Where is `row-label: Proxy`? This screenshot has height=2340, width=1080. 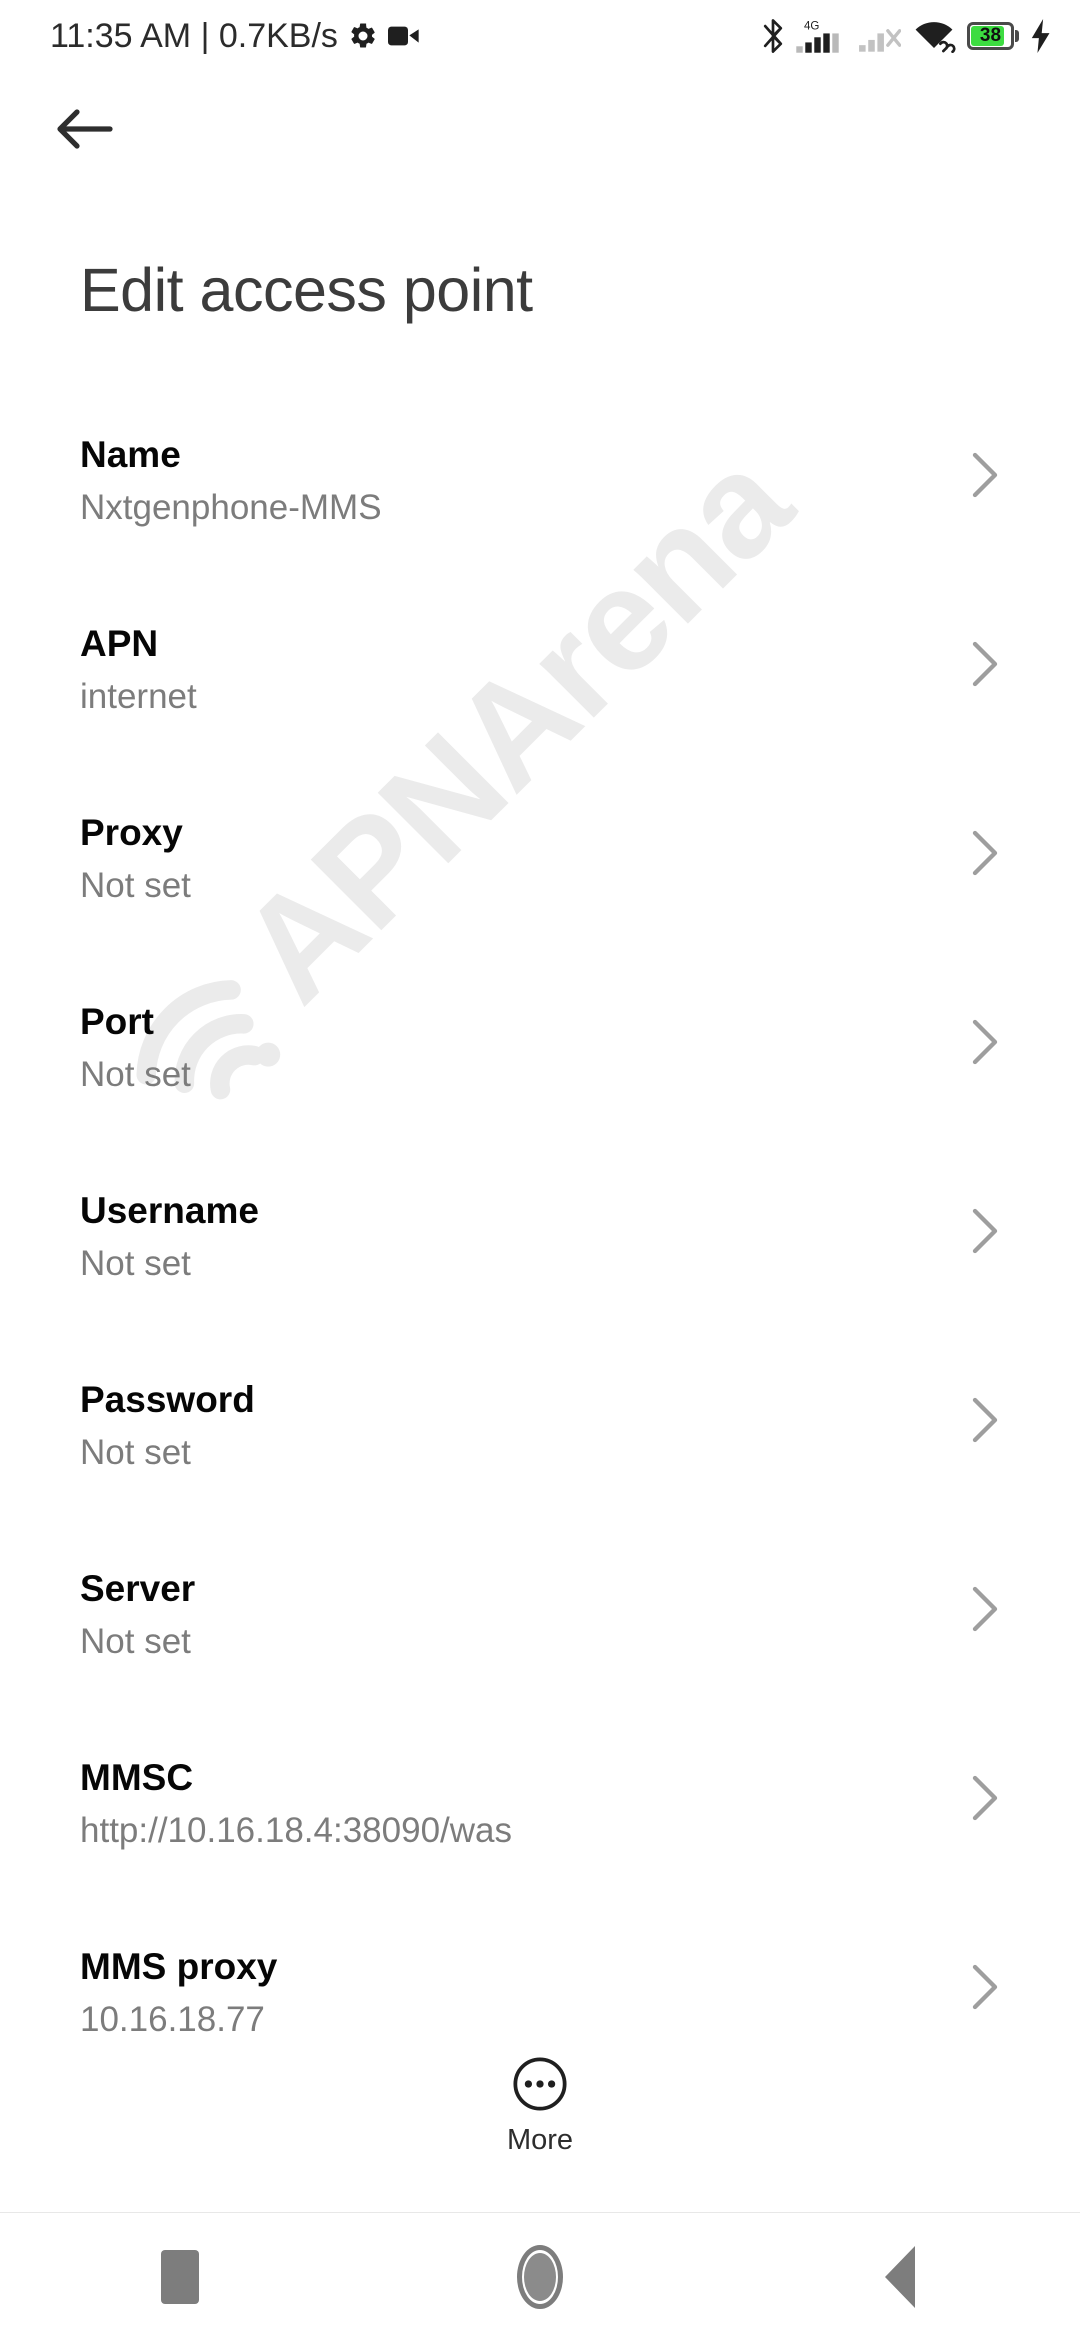 row-label: Proxy is located at coordinates (131, 832).